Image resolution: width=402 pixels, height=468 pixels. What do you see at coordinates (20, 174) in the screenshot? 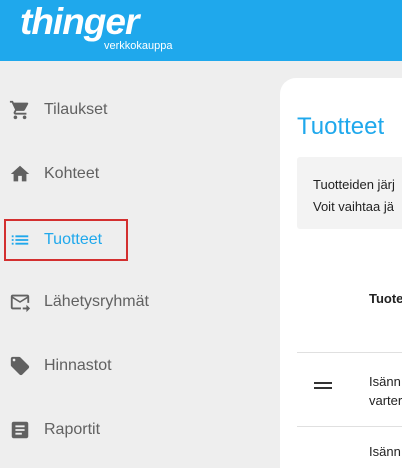
I see `home-icon` at bounding box center [20, 174].